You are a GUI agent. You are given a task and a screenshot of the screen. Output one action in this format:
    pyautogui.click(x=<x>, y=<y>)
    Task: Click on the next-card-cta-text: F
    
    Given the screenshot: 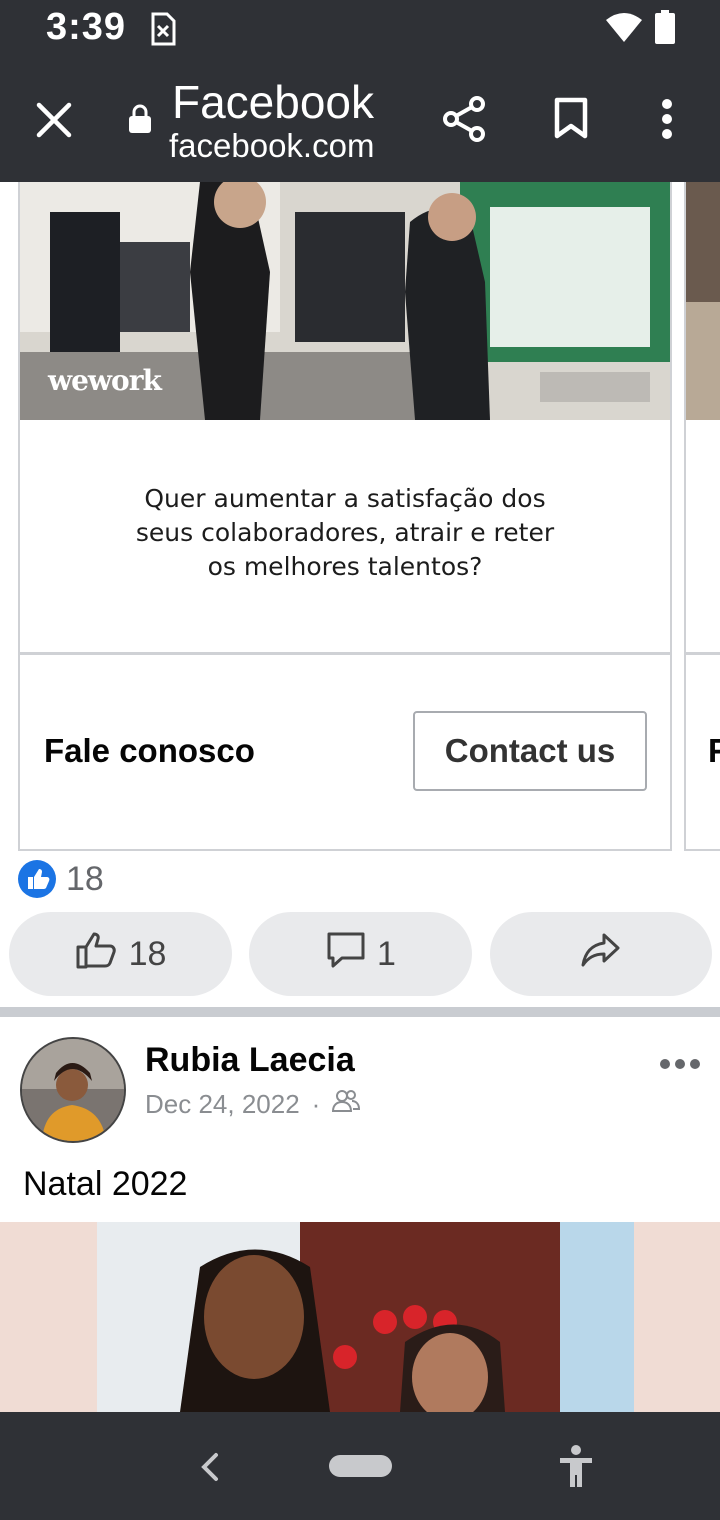 What is the action you would take?
    pyautogui.click(x=714, y=751)
    